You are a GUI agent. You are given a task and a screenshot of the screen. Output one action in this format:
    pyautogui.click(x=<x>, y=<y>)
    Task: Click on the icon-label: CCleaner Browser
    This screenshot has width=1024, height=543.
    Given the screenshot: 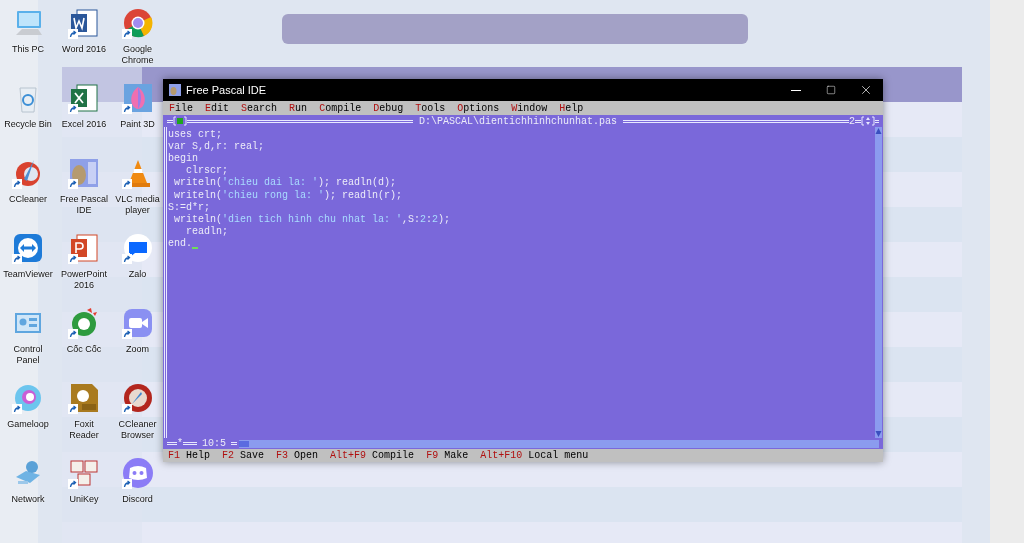 What is the action you would take?
    pyautogui.click(x=137, y=430)
    